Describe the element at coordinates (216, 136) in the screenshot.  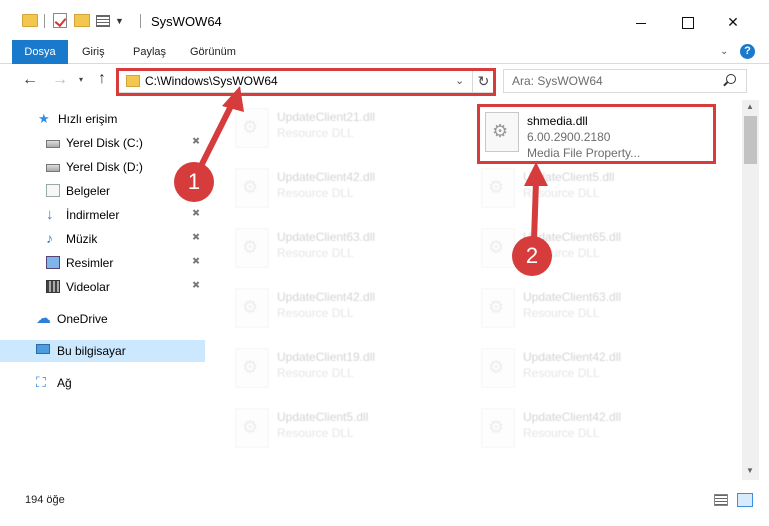
I see `arrow-1-shaft` at that location.